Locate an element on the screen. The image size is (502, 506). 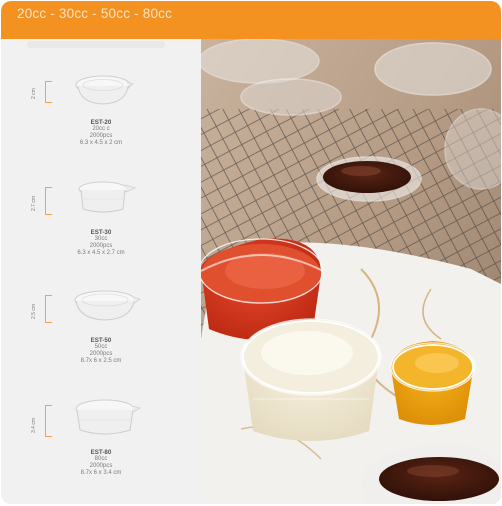
header-title: 20cc - 30cc - 50cc - 80cc is located at coordinates (95, 13).